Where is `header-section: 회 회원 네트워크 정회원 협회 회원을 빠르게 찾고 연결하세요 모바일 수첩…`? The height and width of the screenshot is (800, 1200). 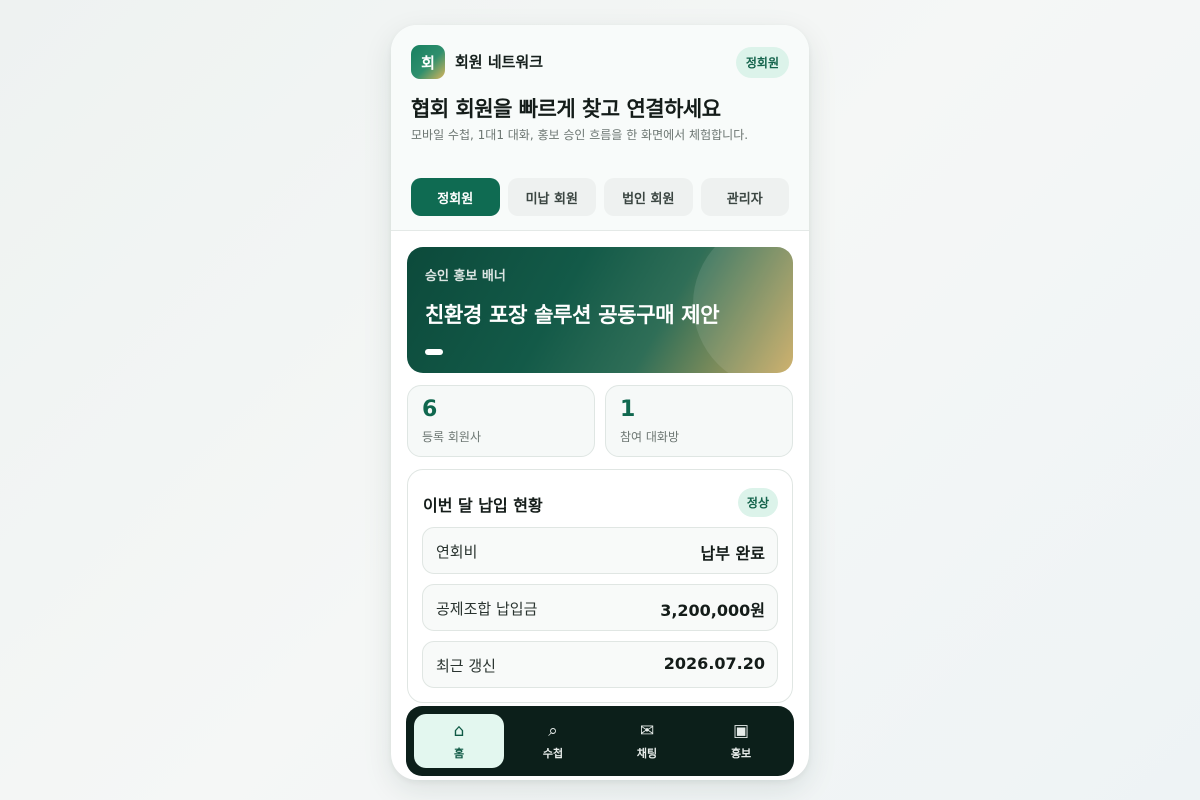
header-section: 회 회원 네트워크 정회원 협회 회원을 빠르게 찾고 연결하세요 모바일 수첩… is located at coordinates (600, 128).